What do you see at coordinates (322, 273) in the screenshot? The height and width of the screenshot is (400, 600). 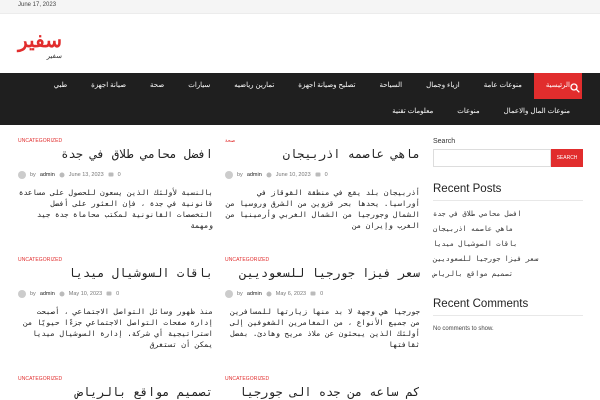 I see `post-title: سعر فيزا جورجيا للسعوديين` at bounding box center [322, 273].